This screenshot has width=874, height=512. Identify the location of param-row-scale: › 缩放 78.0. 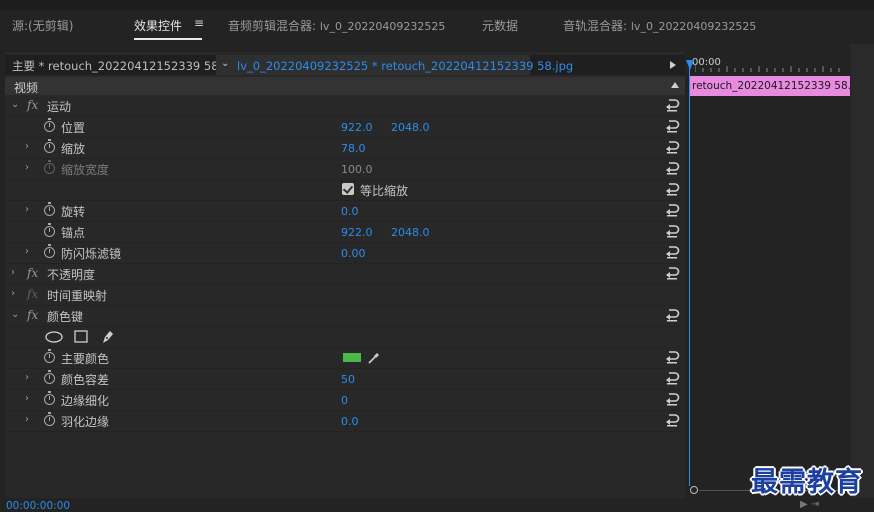
(345, 148).